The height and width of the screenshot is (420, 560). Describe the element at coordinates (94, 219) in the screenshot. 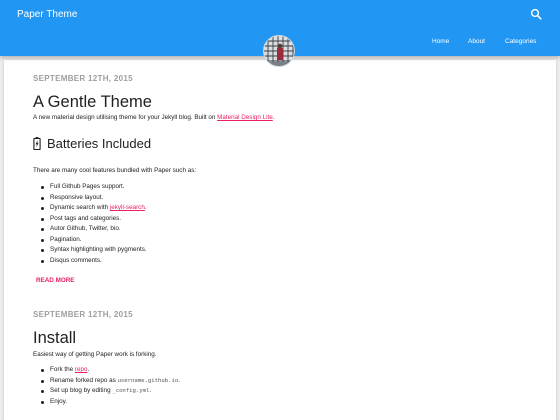

I see `list-item: Post tags and categories.` at that location.